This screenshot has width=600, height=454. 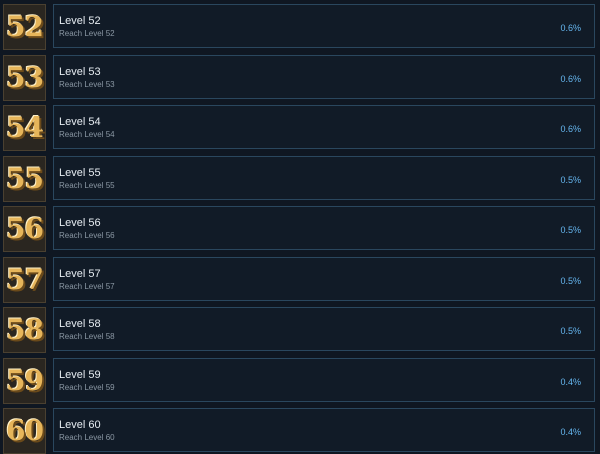 I want to click on achievement-title: Level 57, so click(x=80, y=273).